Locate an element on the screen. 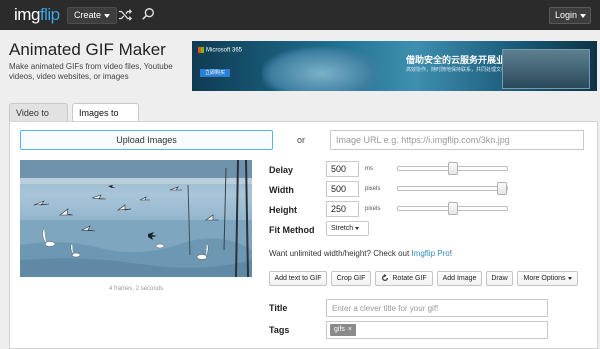 The image size is (600, 349). delay-input is located at coordinates (342, 169).